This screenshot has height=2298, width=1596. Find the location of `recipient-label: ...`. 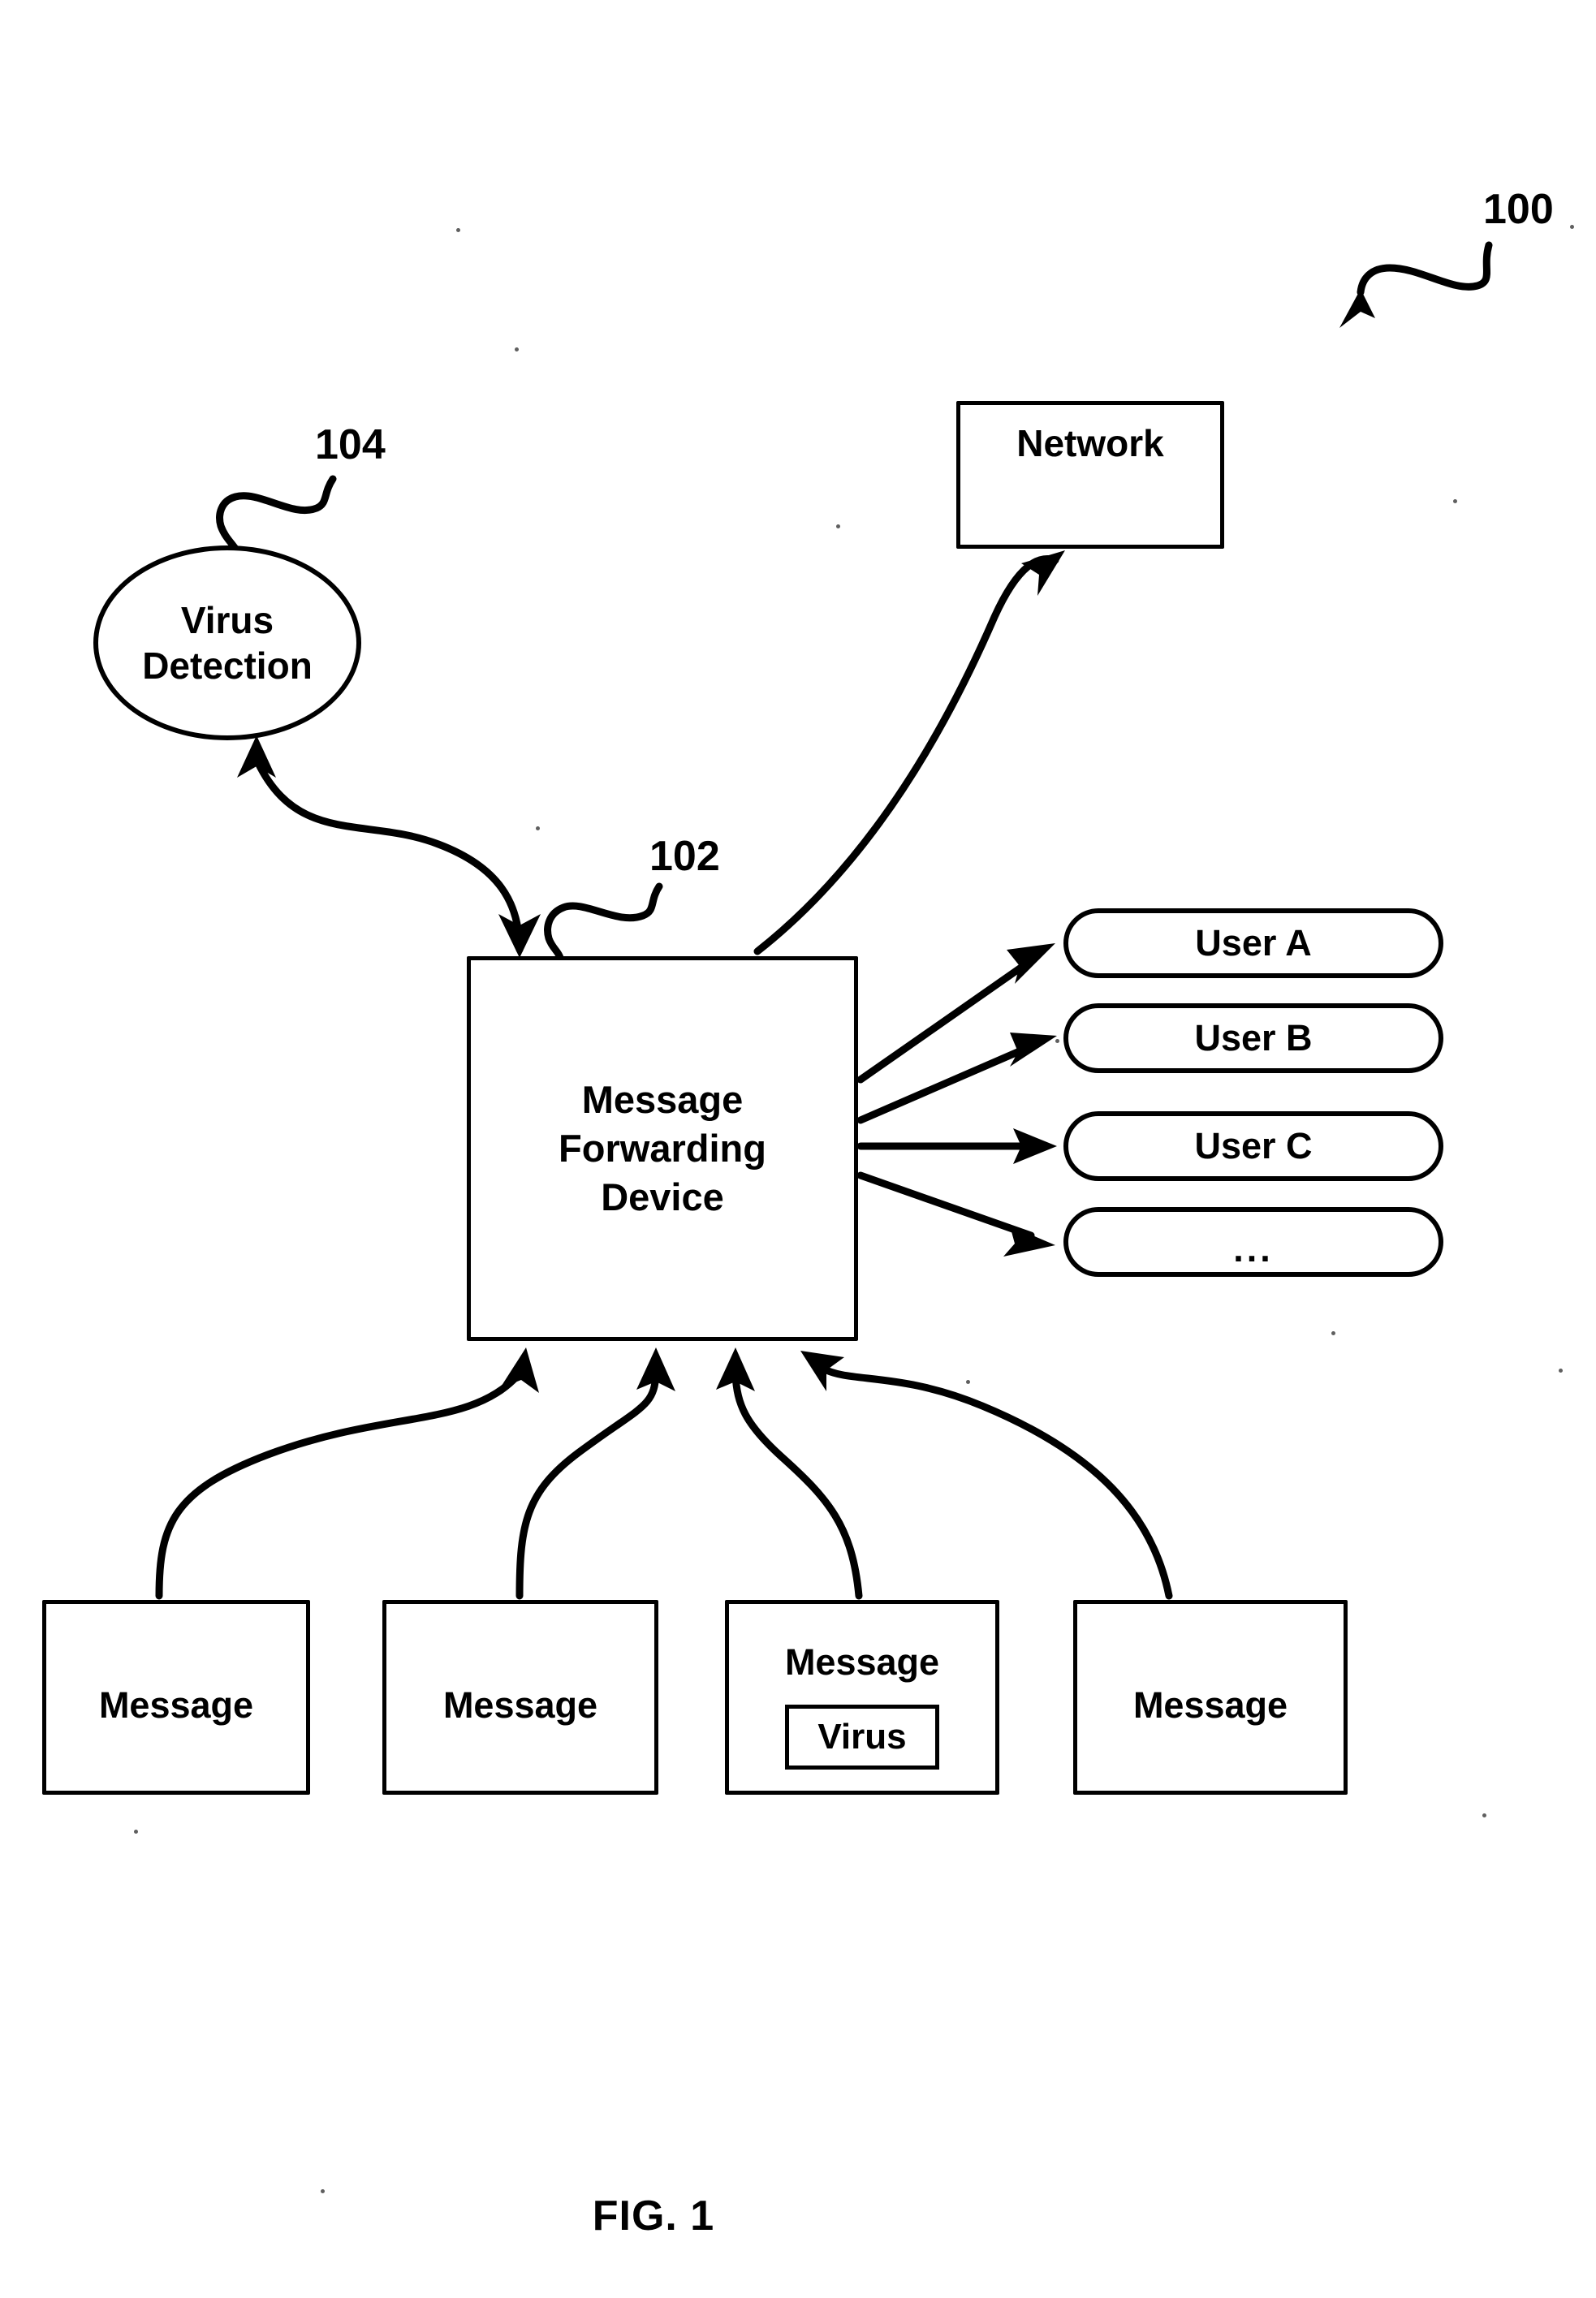

recipient-label: ... is located at coordinates (1253, 1249).